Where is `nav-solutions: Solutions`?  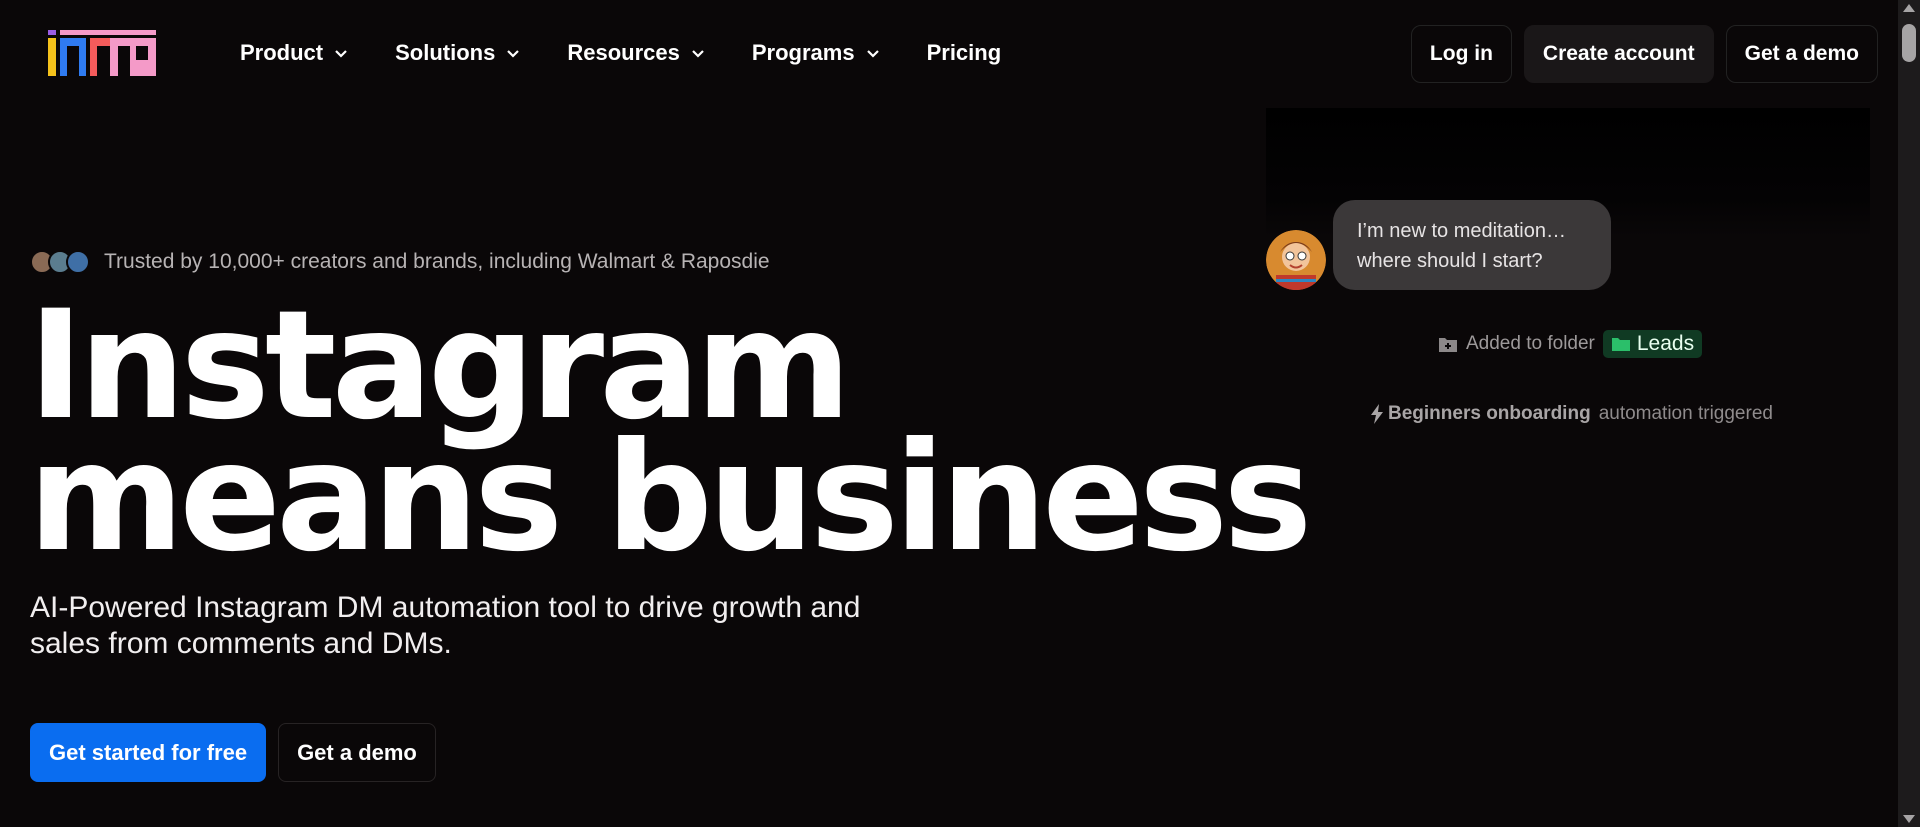
nav-solutions: Solutions is located at coordinates (458, 53).